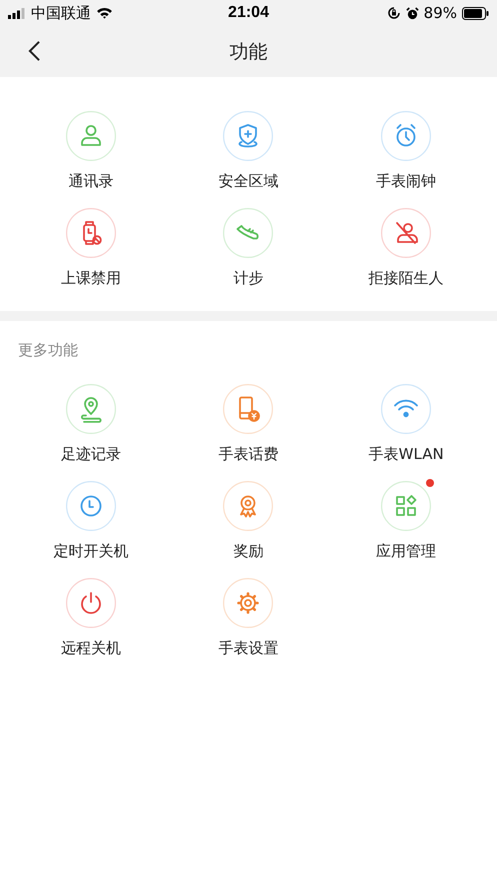  I want to click on feature-item: 计步, so click(249, 249).